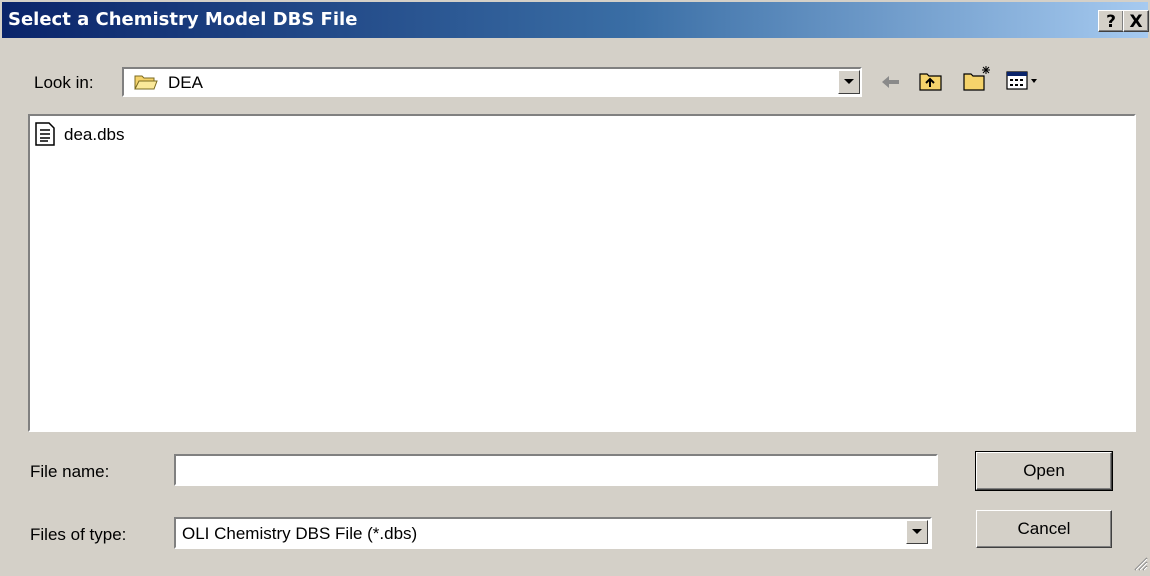  Describe the element at coordinates (78, 534) in the screenshot. I see `files-of-type-label: Files of type:` at that location.